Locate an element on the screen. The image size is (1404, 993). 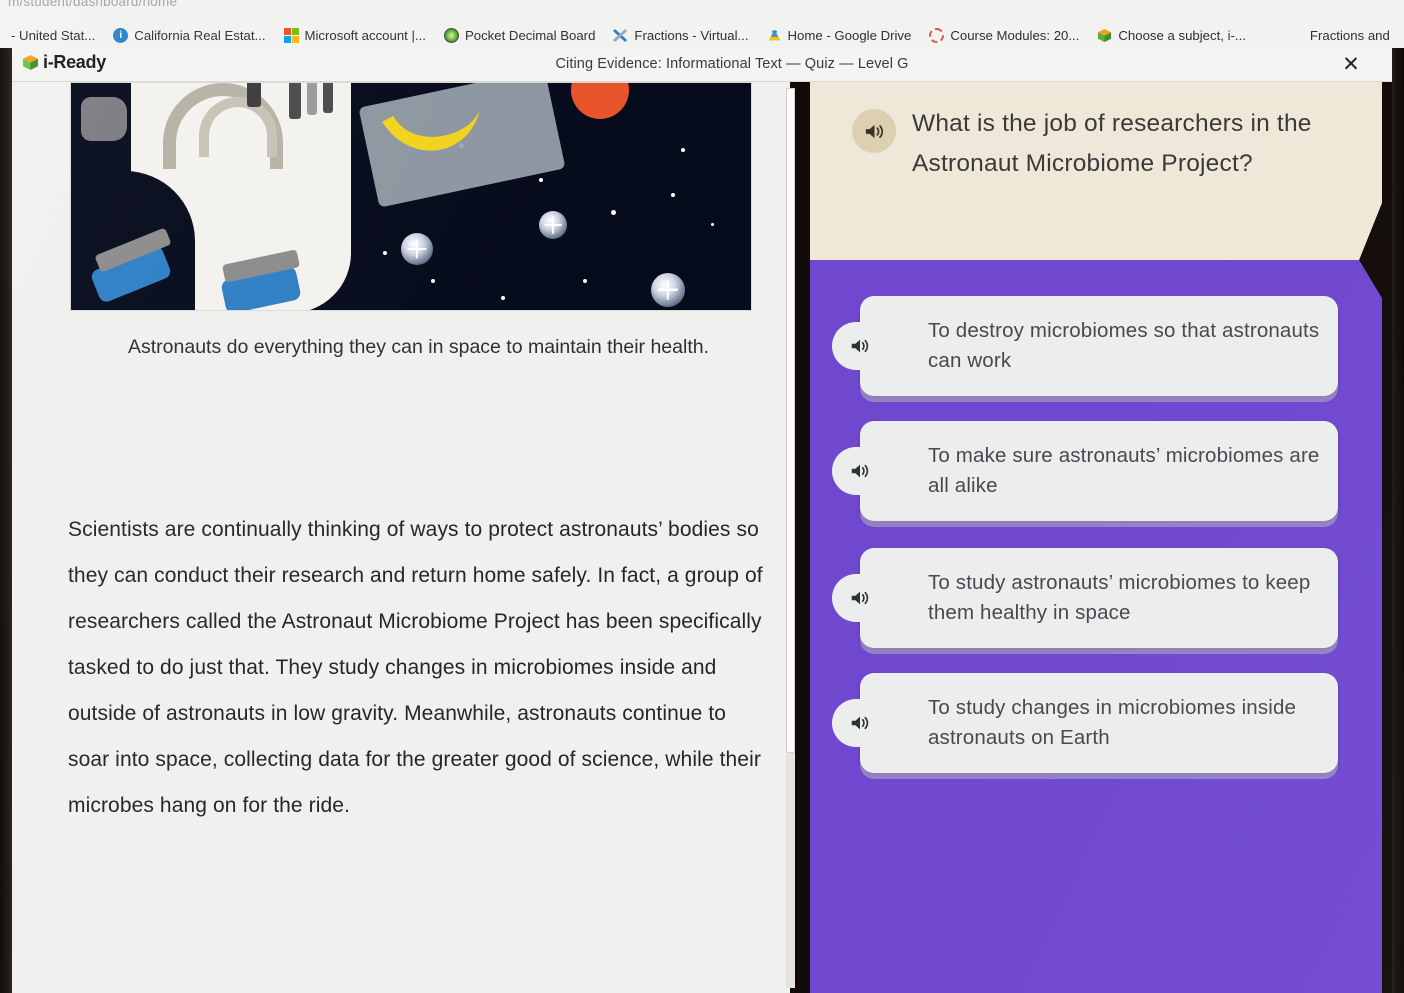
address-bar-text: m/student/dashboard/home is located at coordinates (92, 4).